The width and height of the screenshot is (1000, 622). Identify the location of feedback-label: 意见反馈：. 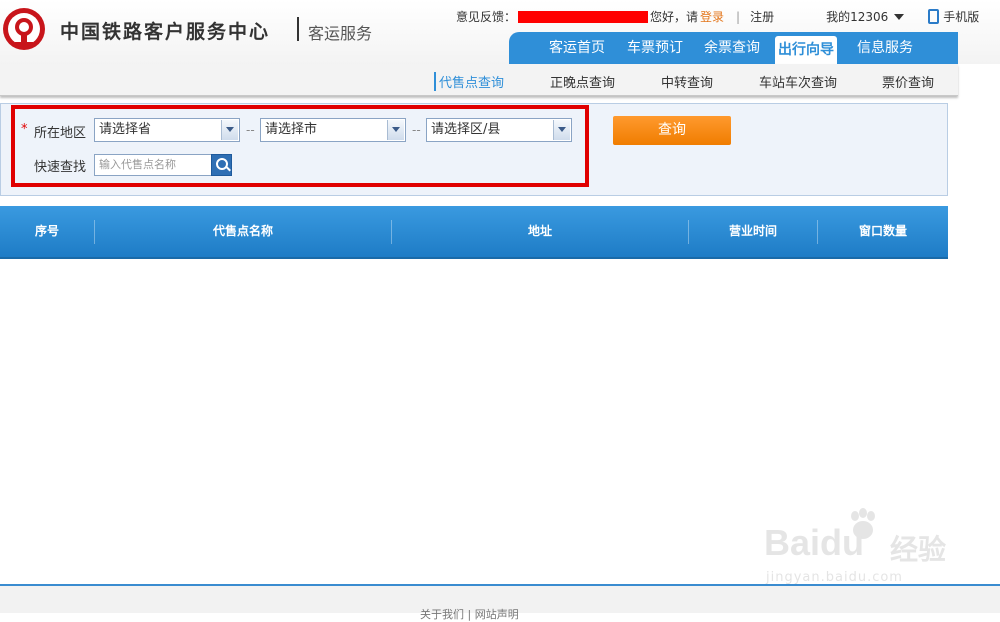
(486, 16).